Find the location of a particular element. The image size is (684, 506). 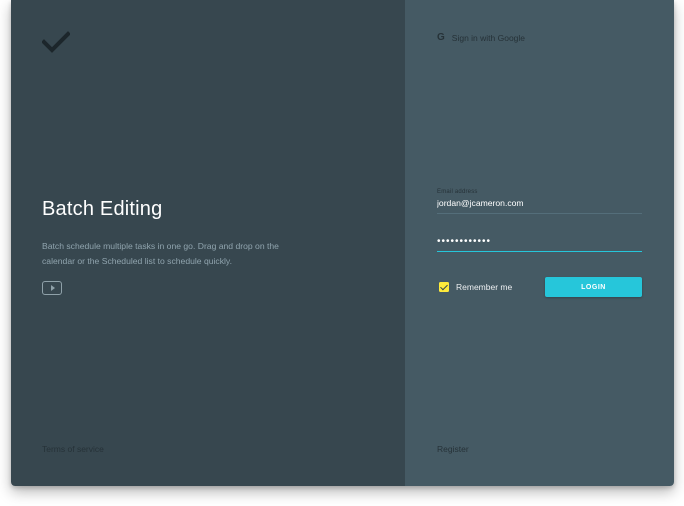

email-field: Email address is located at coordinates (539, 201).